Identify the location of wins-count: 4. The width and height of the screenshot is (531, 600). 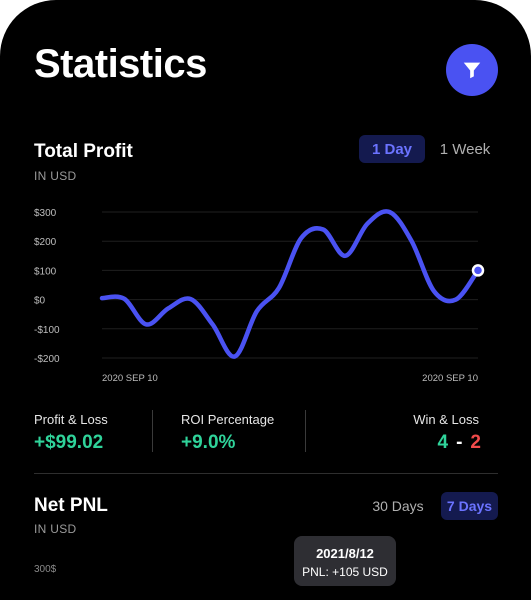
(443, 442).